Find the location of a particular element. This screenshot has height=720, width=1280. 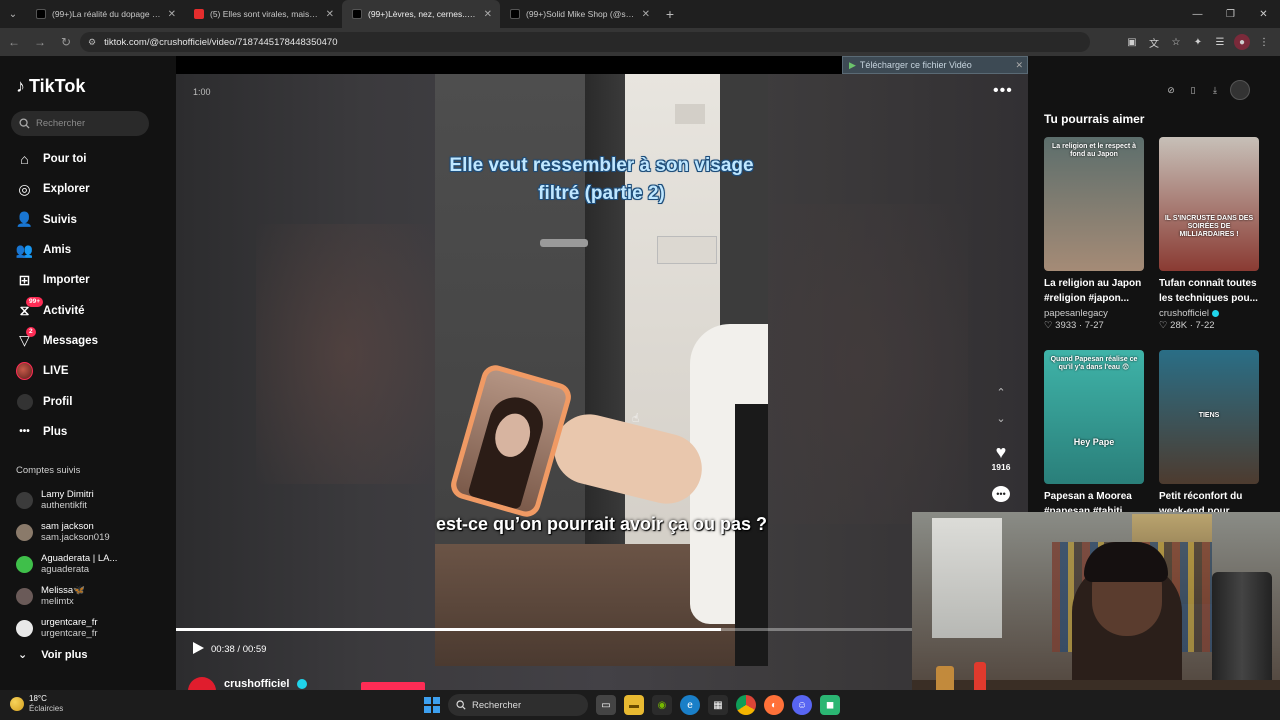

coins-icon: ⊘ is located at coordinates (1171, 90).